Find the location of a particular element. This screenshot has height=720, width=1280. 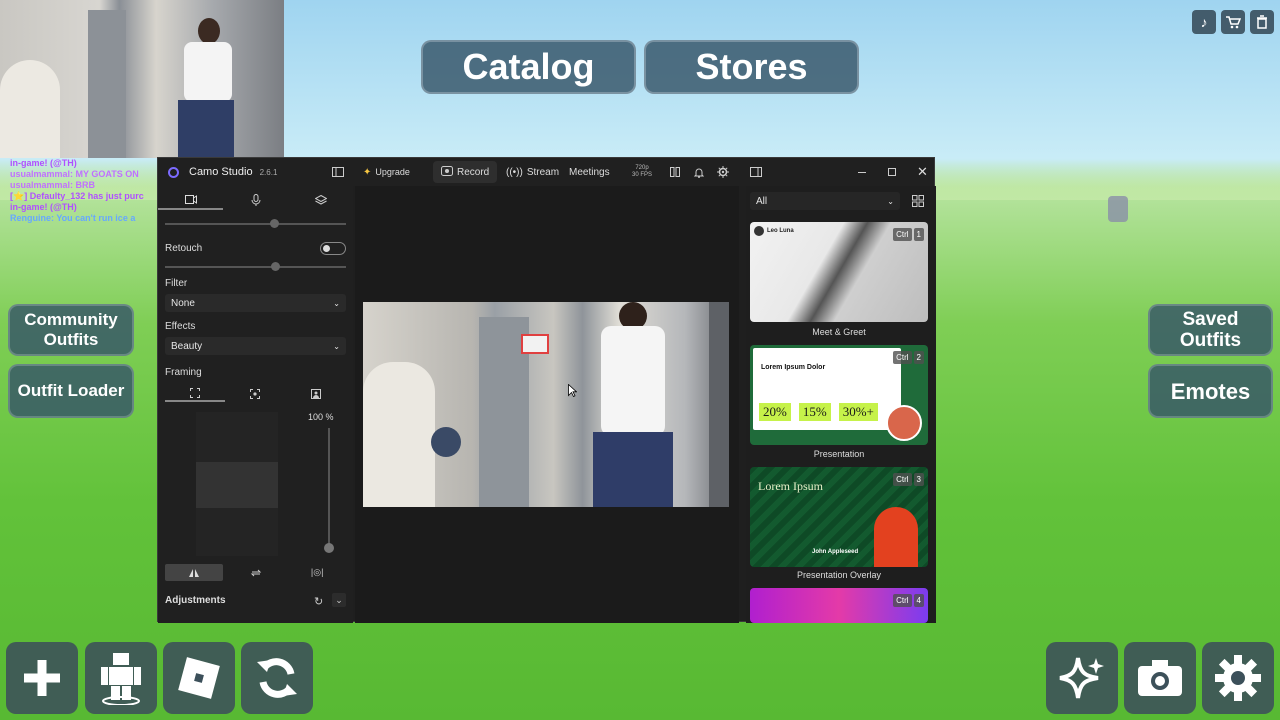

overlay-label: Presentation is located at coordinates (839, 454).